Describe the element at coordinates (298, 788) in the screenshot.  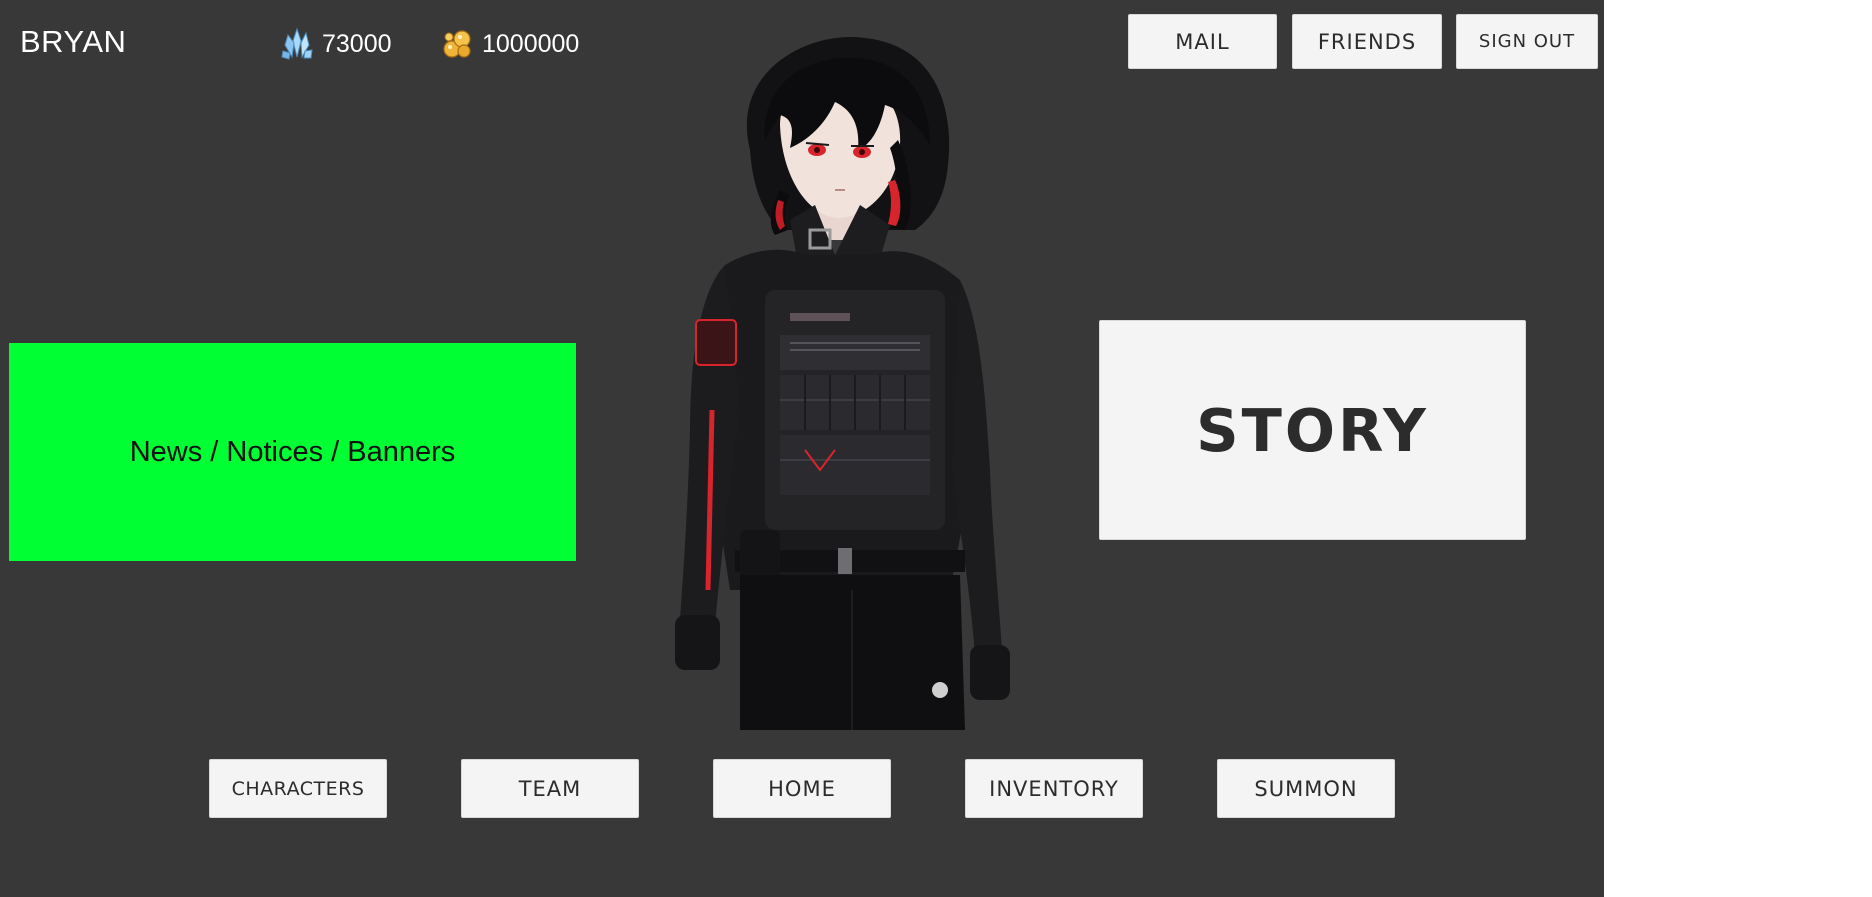
I see `nav-characters-button: CHARACTERS` at that location.